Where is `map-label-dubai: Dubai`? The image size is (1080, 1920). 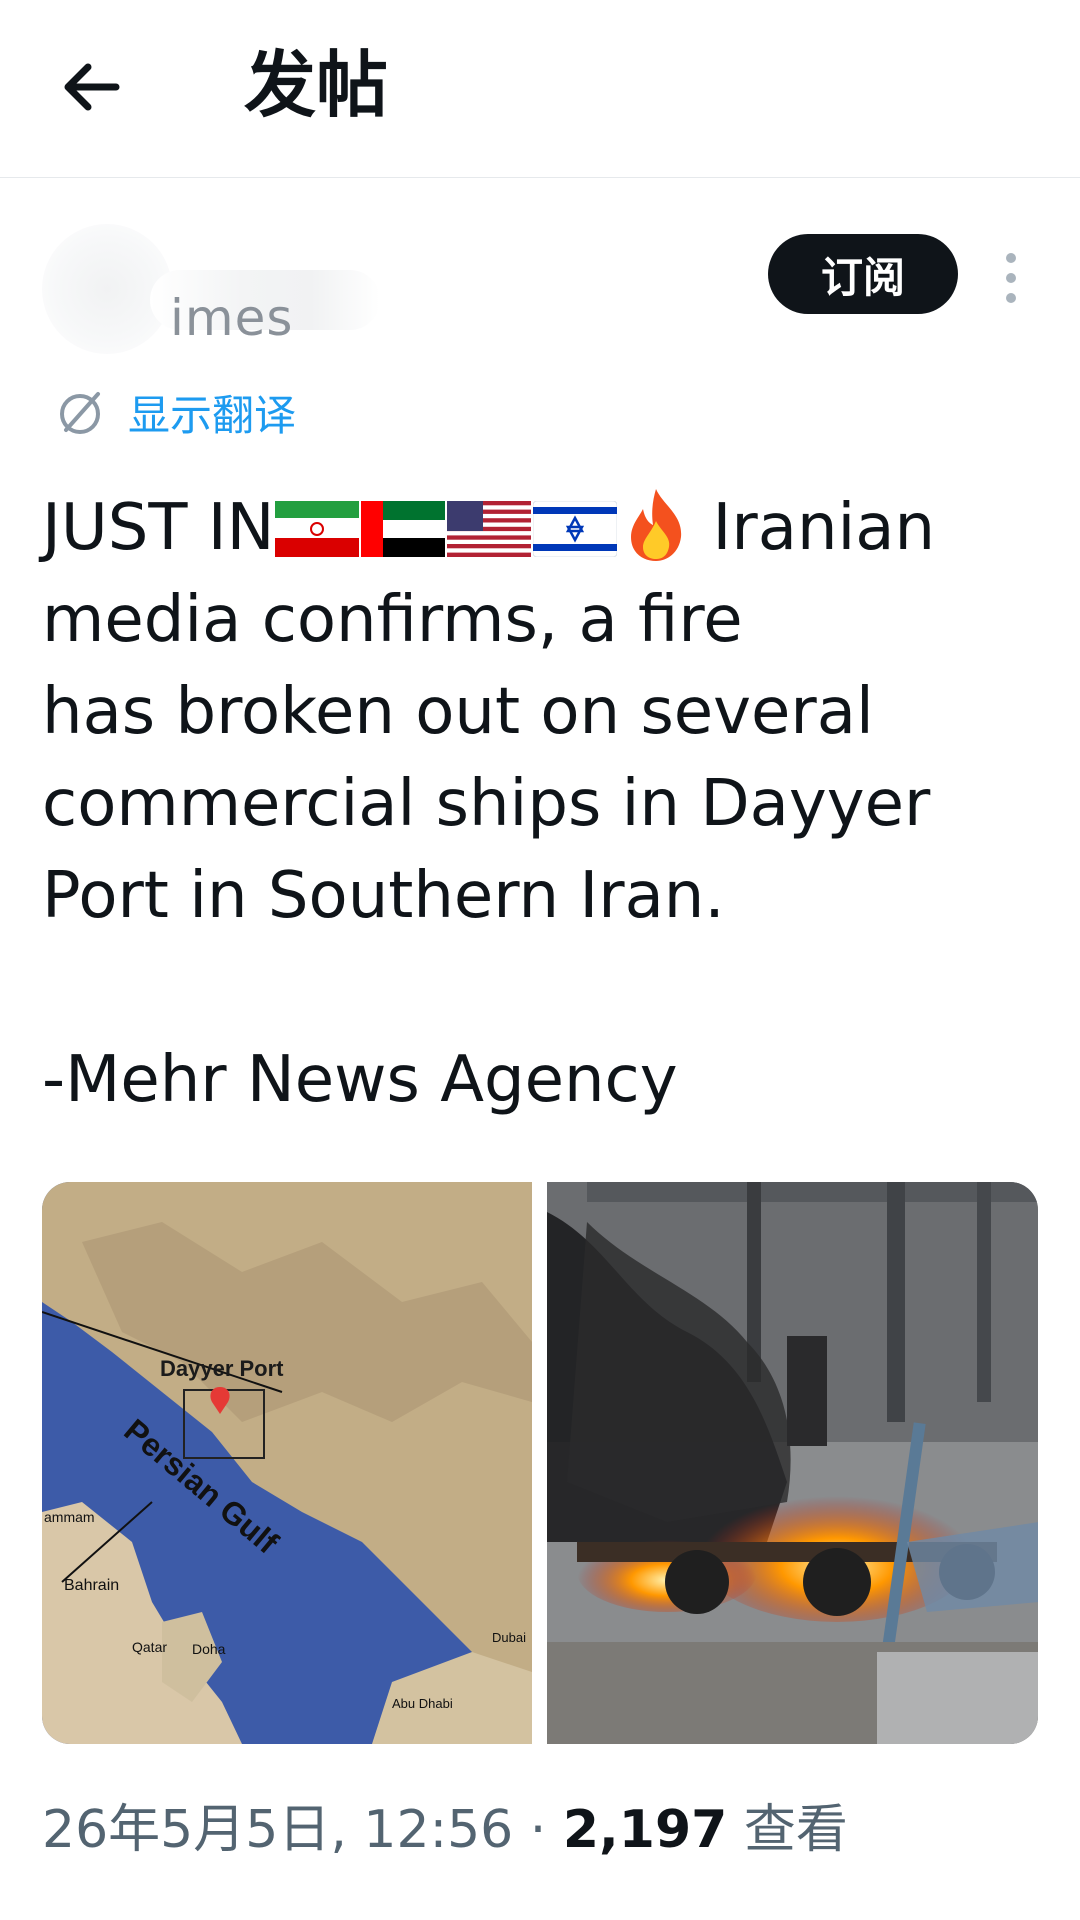 map-label-dubai: Dubai is located at coordinates (509, 1637).